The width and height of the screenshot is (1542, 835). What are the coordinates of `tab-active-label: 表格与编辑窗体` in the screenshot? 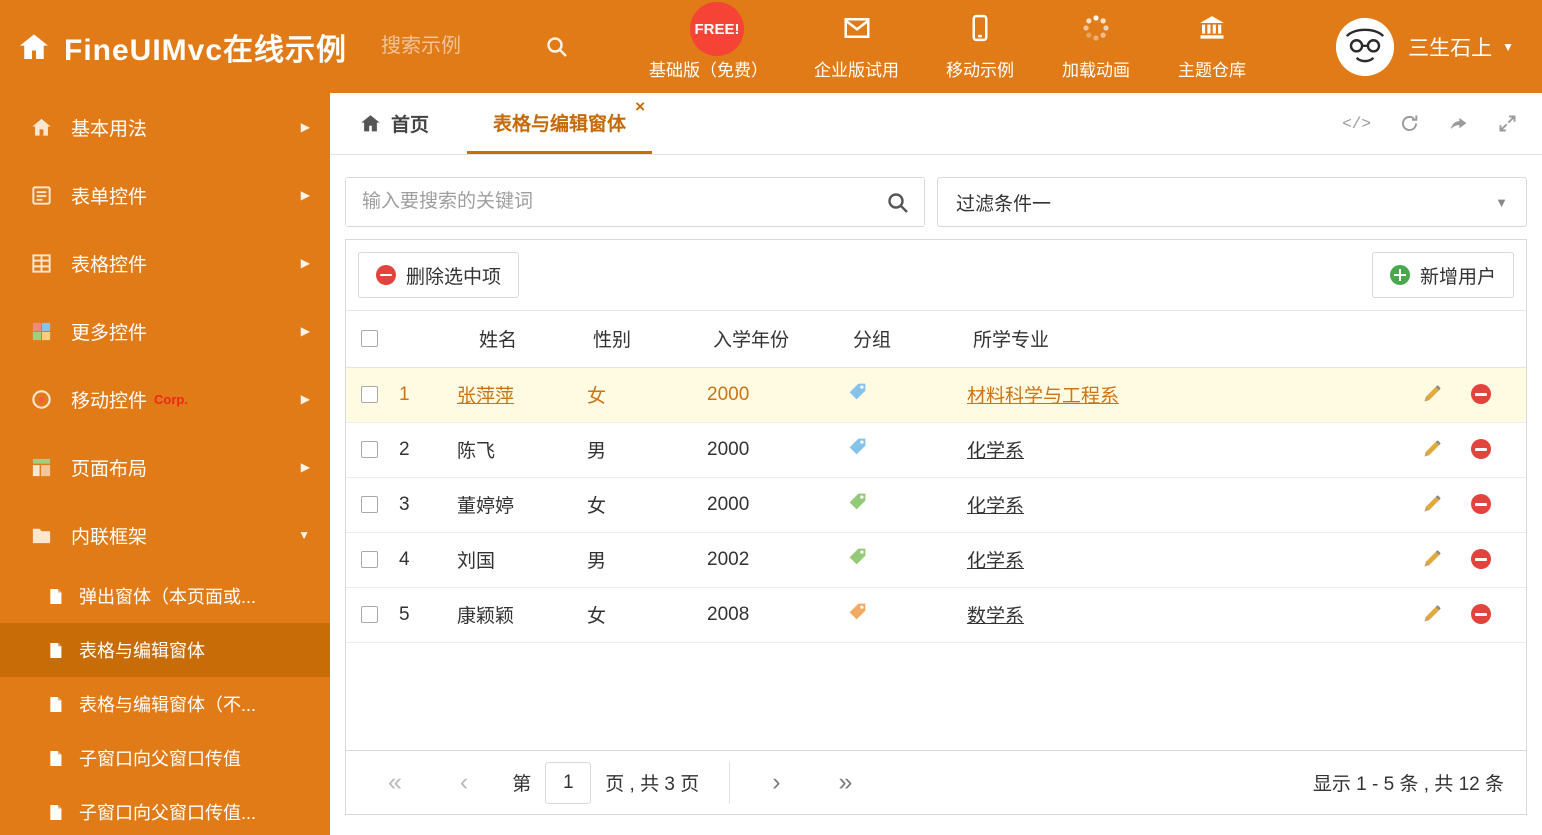 It's located at (560, 124).